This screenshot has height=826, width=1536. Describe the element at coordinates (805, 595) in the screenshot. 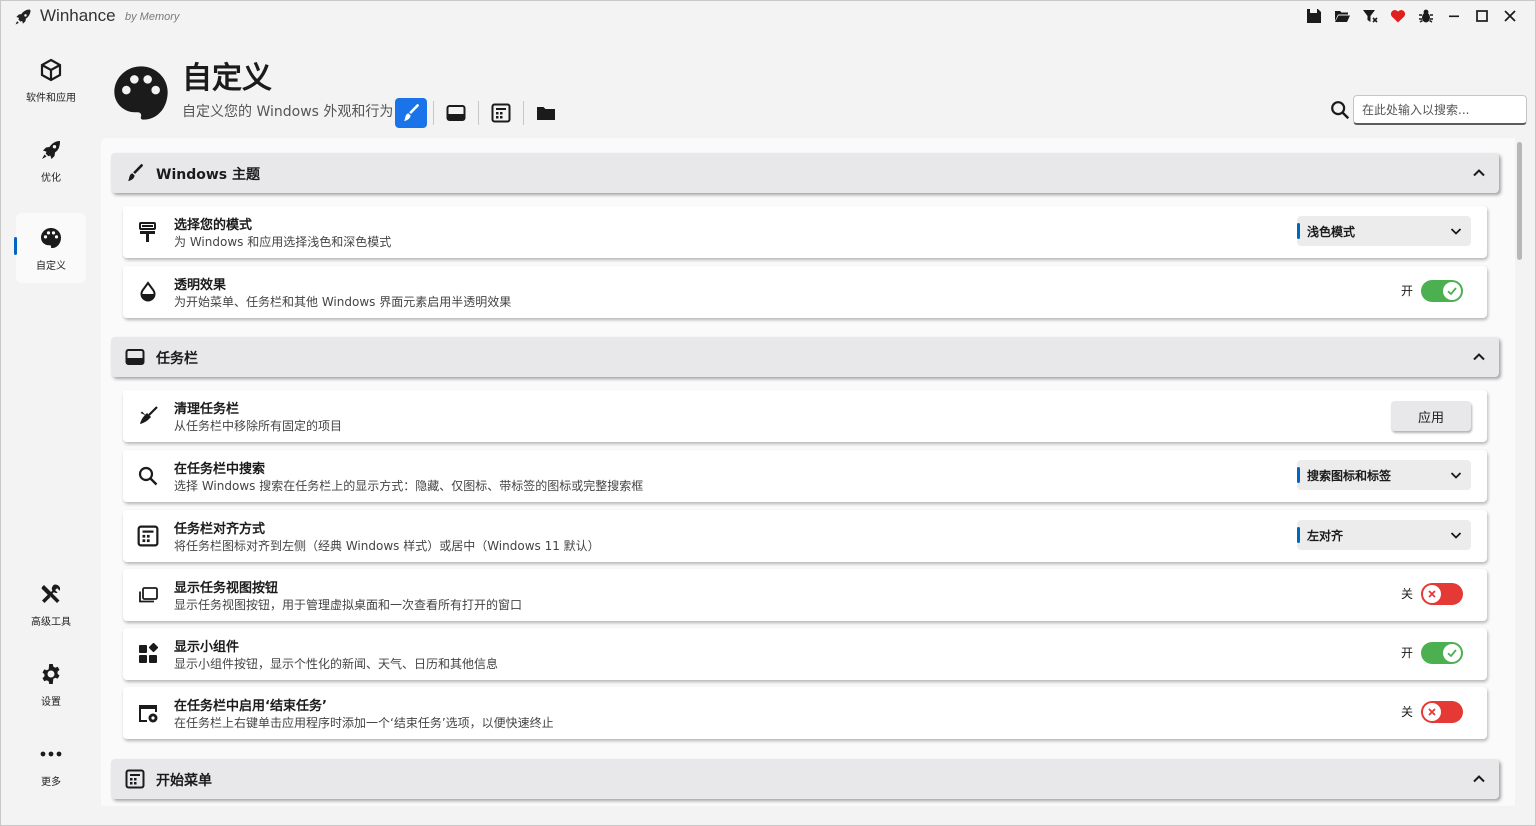

I see `setting-card-task-view: 显示任务视图按钮 显示任务视图按钮，用于管理虚拟桌面和一次查看所有打开的窗口 关` at that location.